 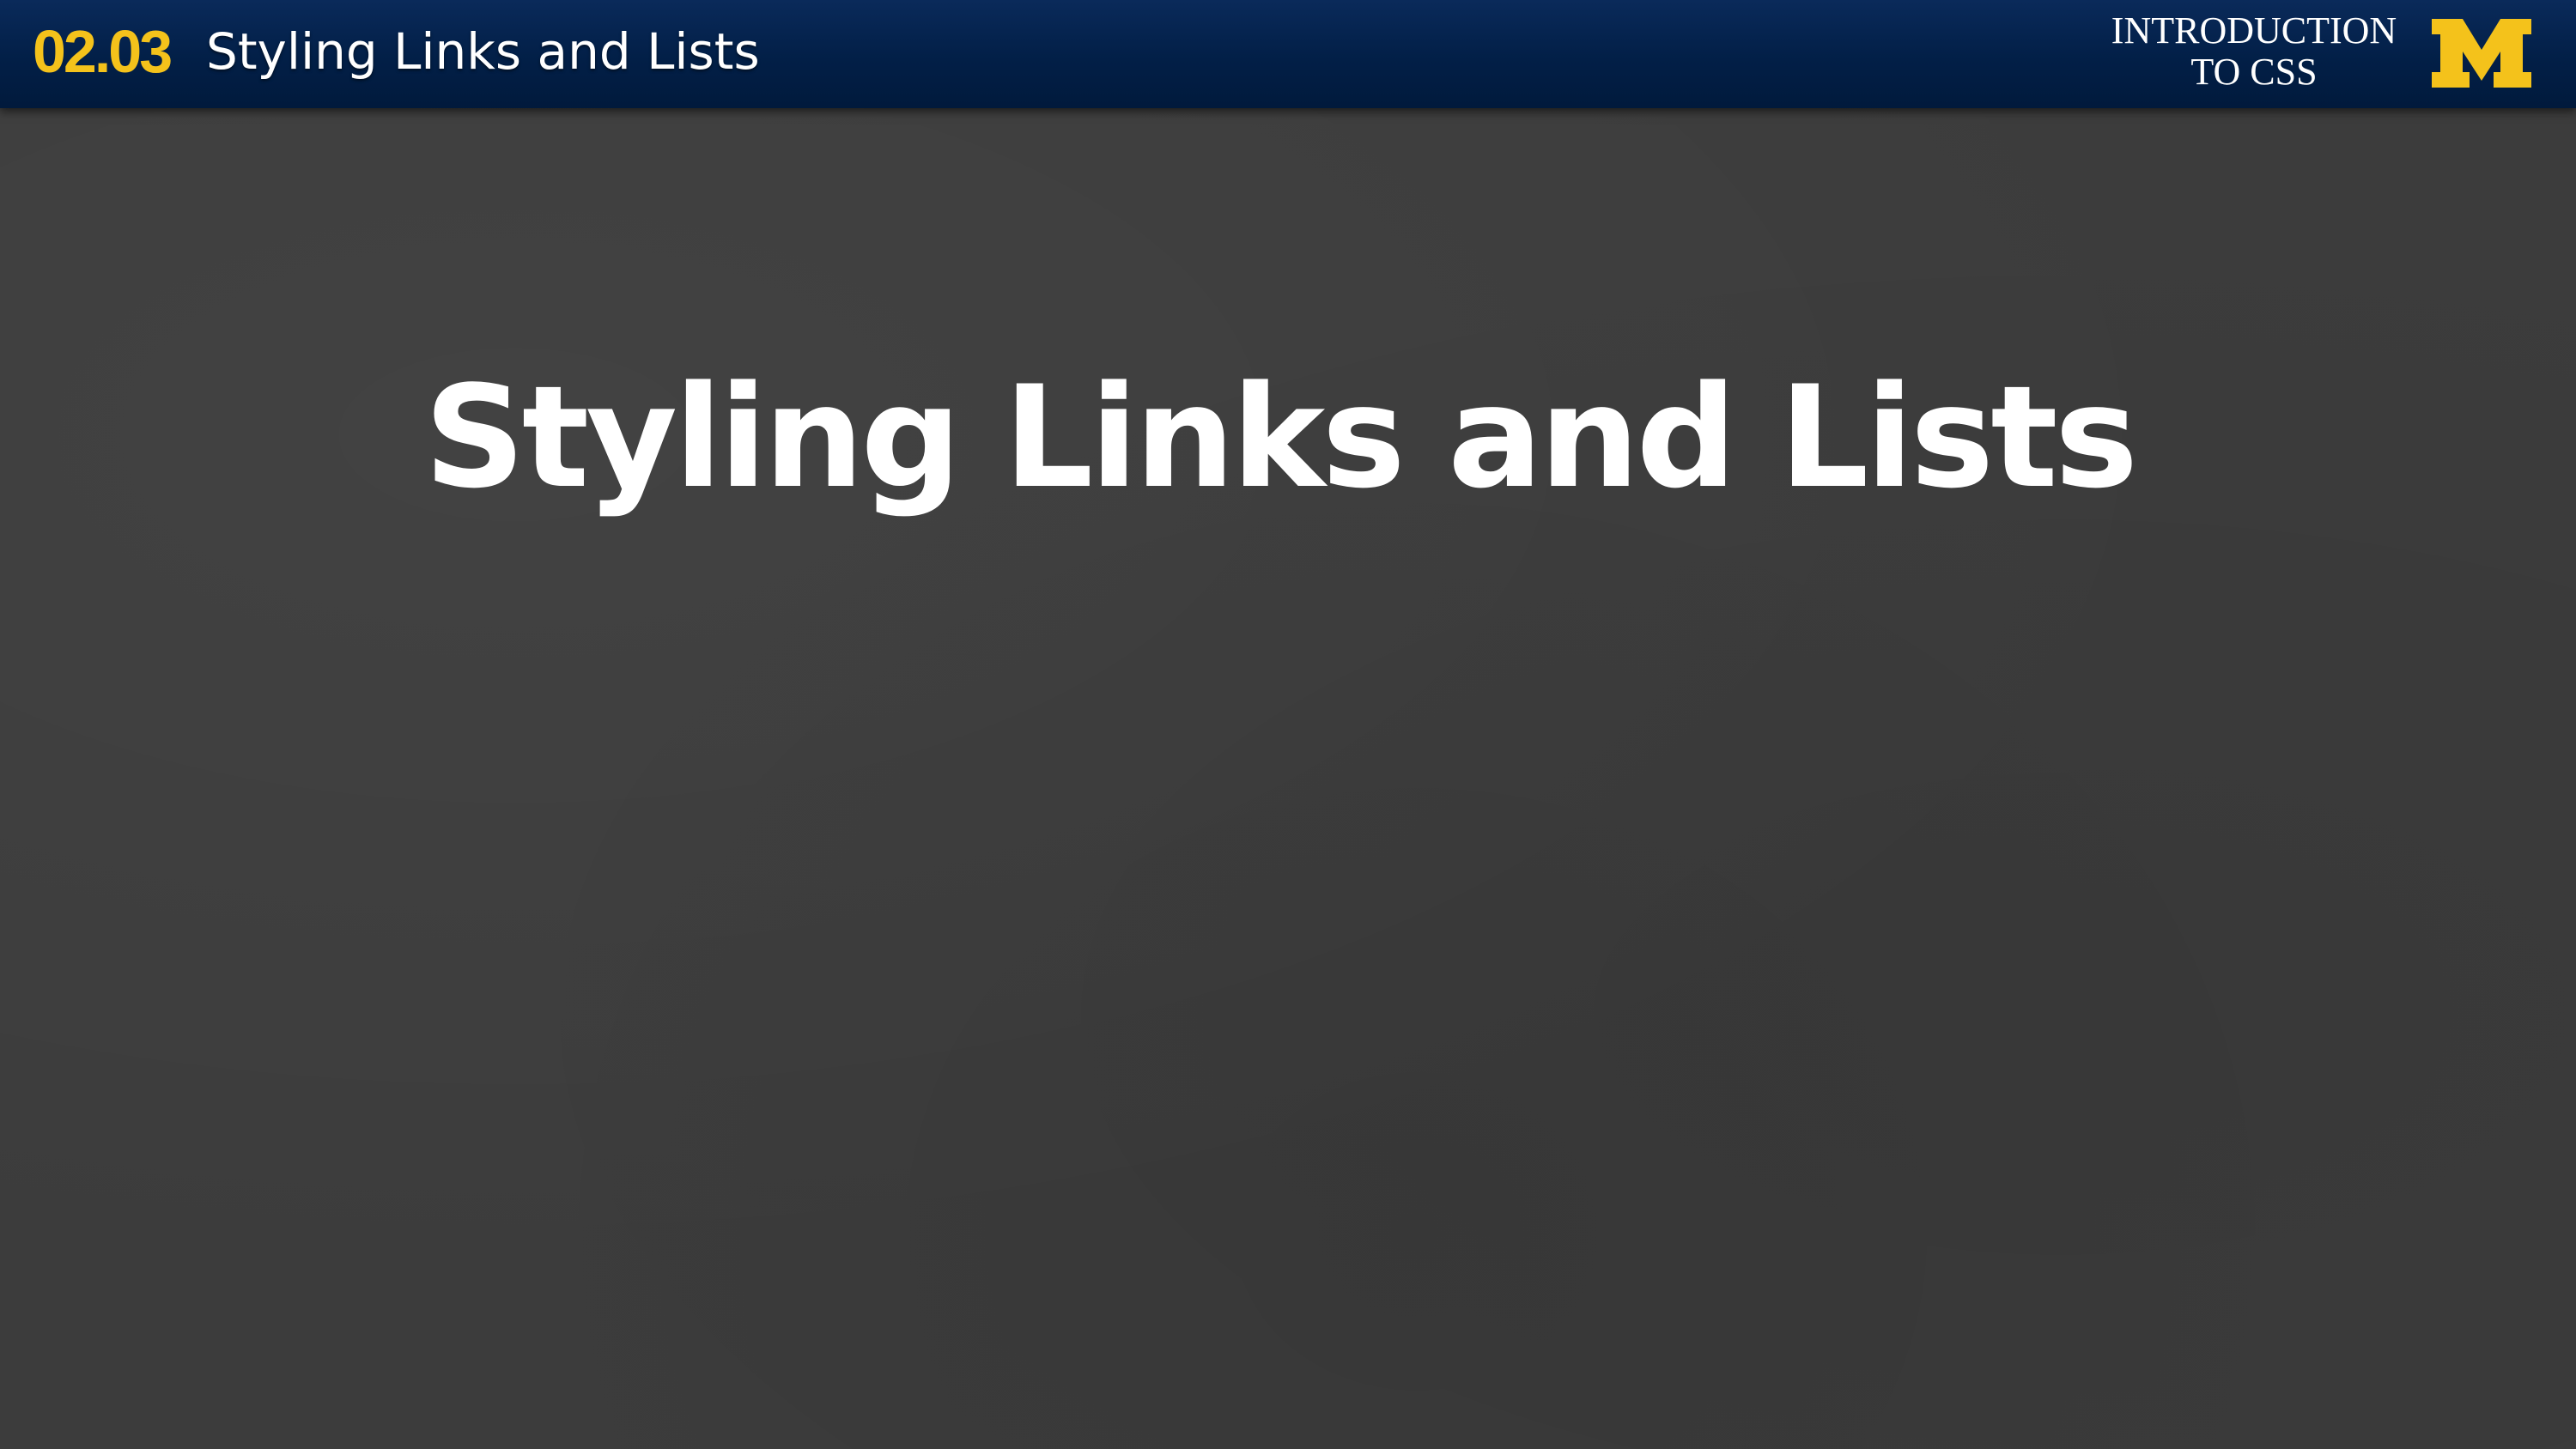 What do you see at coordinates (2481, 53) in the screenshot?
I see `block-m-logo-icon` at bounding box center [2481, 53].